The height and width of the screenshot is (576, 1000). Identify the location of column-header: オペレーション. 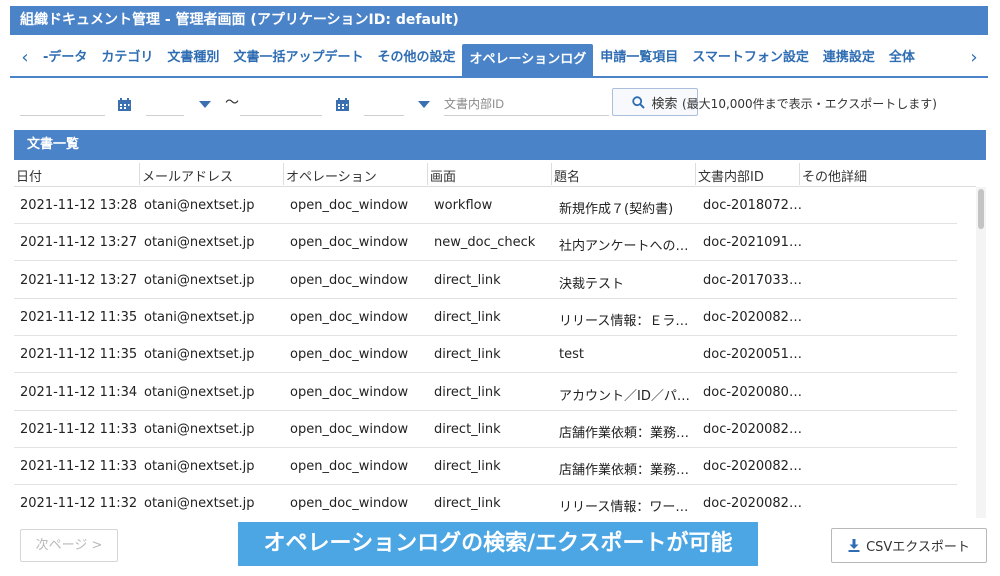
(331, 175).